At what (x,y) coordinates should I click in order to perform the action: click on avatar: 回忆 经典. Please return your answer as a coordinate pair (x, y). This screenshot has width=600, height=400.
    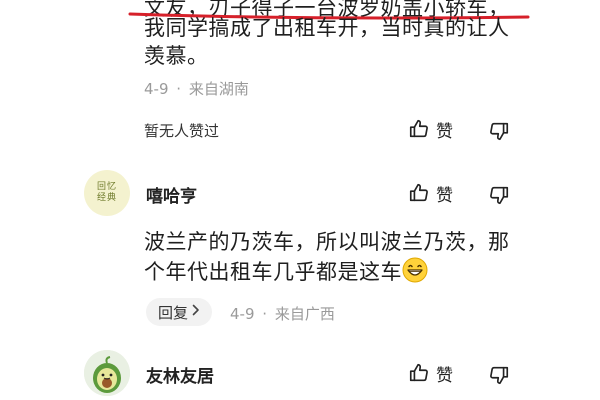
    Looking at the image, I should click on (107, 193).